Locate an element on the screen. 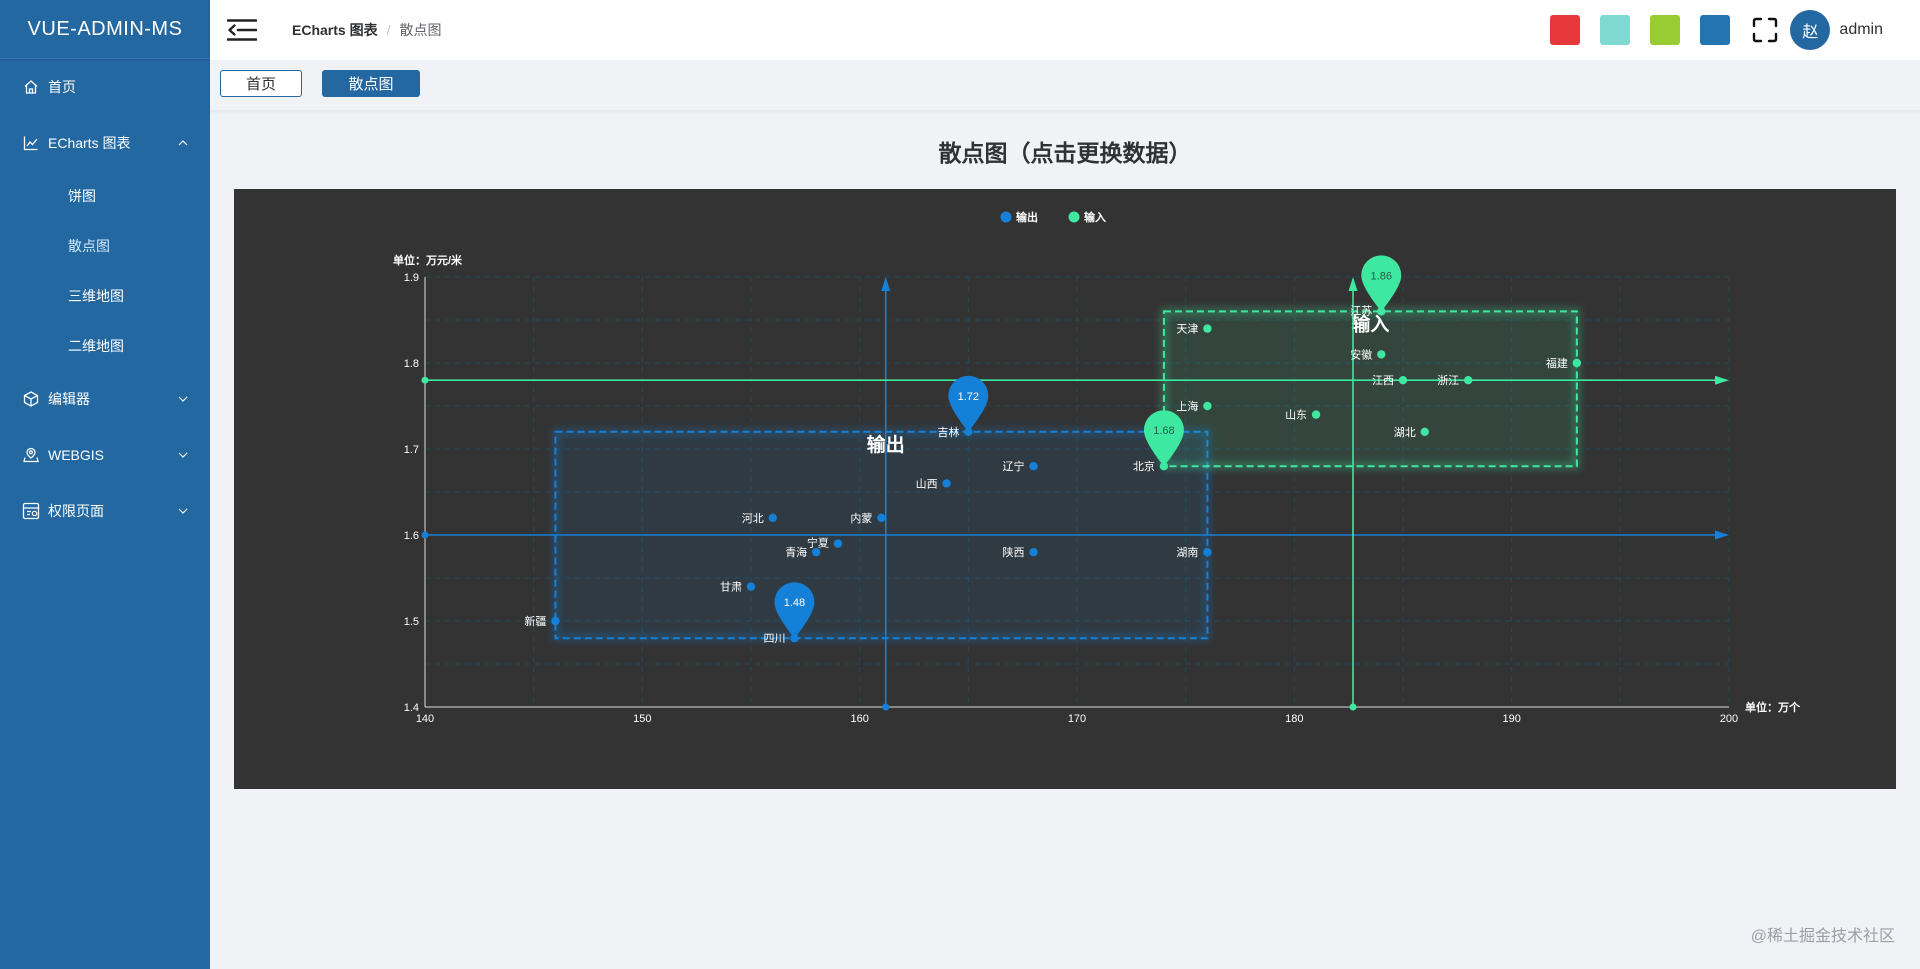 The height and width of the screenshot is (969, 1920). x-axis-label: 单位：万个 is located at coordinates (1773, 707).